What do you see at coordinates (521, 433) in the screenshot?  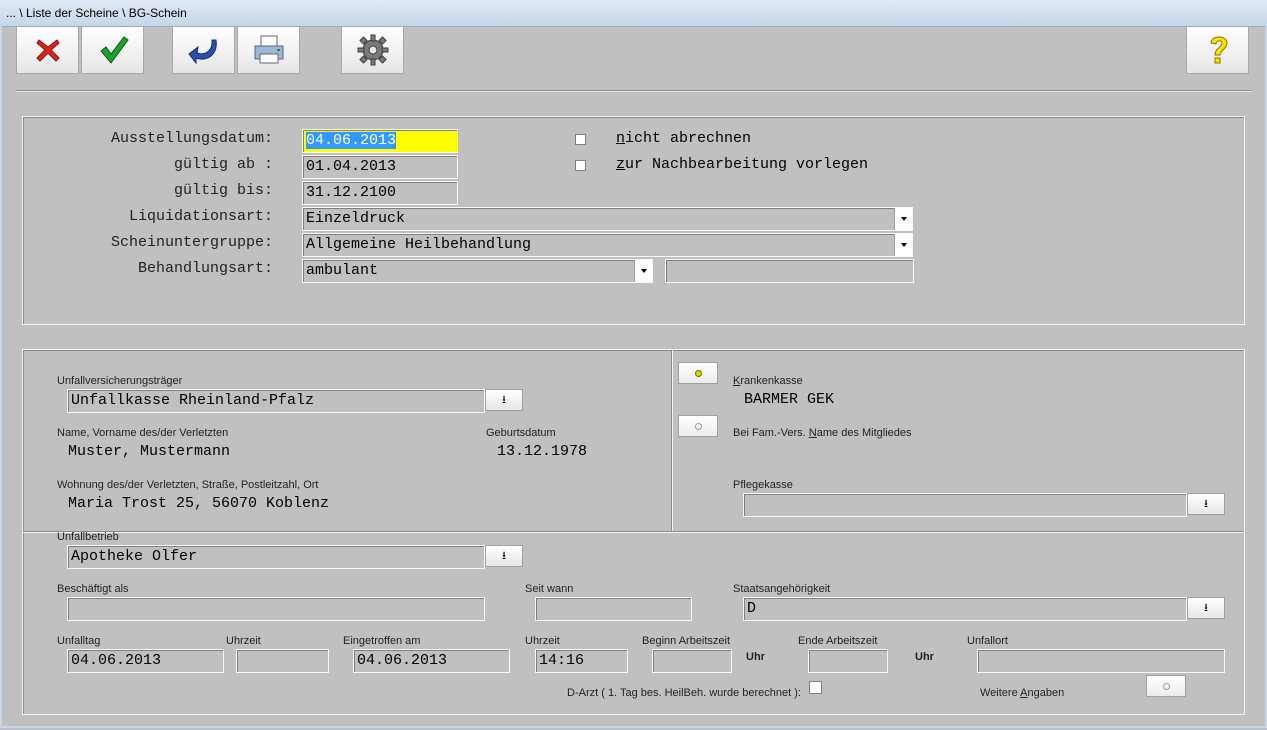 I see `geburtsdatum-label: Geburtsdatum` at bounding box center [521, 433].